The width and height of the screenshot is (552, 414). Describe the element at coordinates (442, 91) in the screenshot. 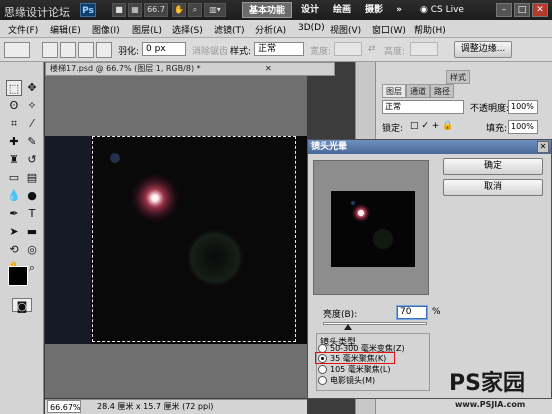

I see `tab-paths: 路径` at that location.